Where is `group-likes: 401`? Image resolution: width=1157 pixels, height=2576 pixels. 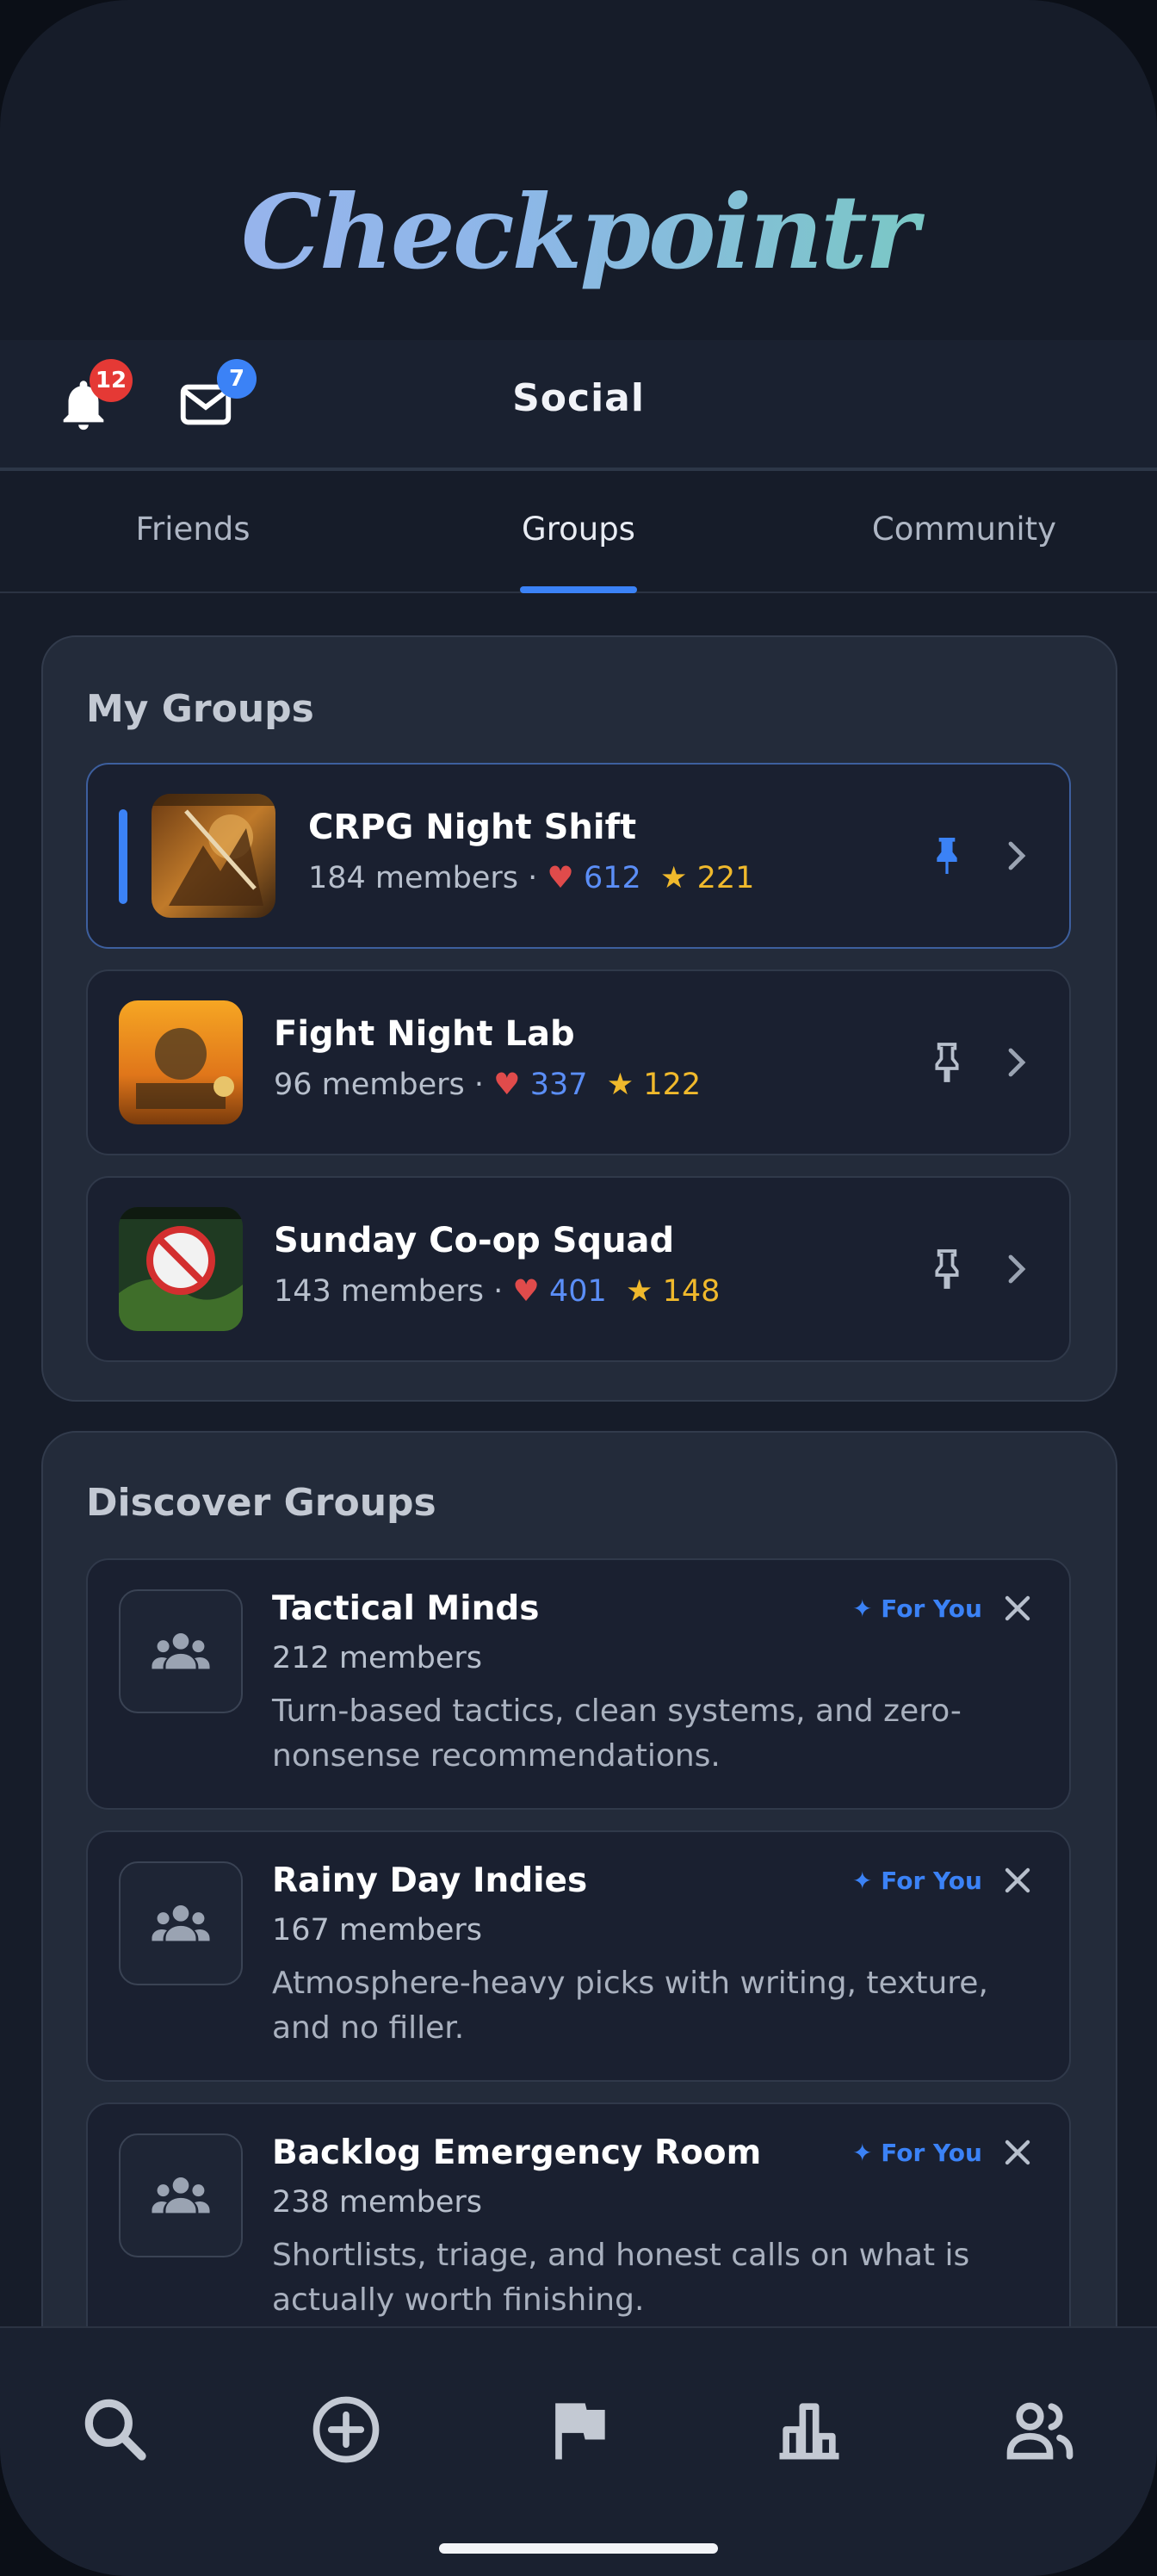
group-likes: 401 is located at coordinates (578, 1292).